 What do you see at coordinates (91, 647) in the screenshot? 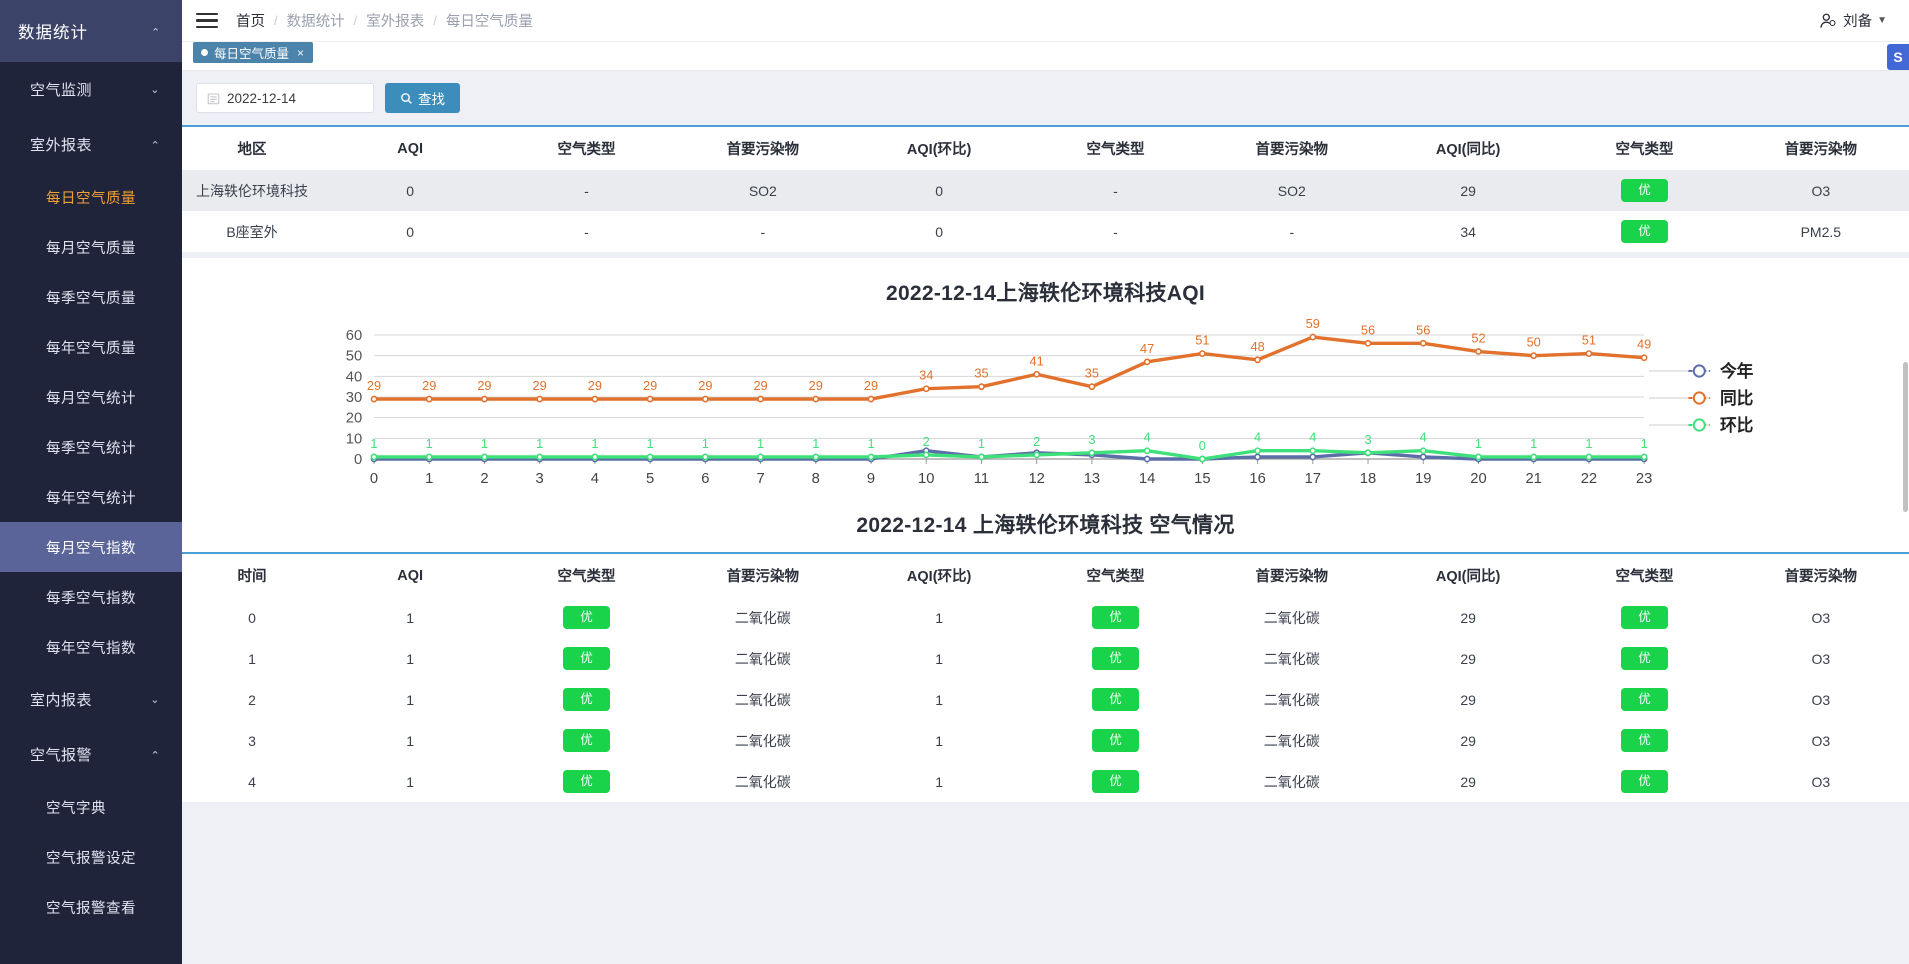
I see `sidebar-item-yearly-air-index: 每年空气指数` at bounding box center [91, 647].